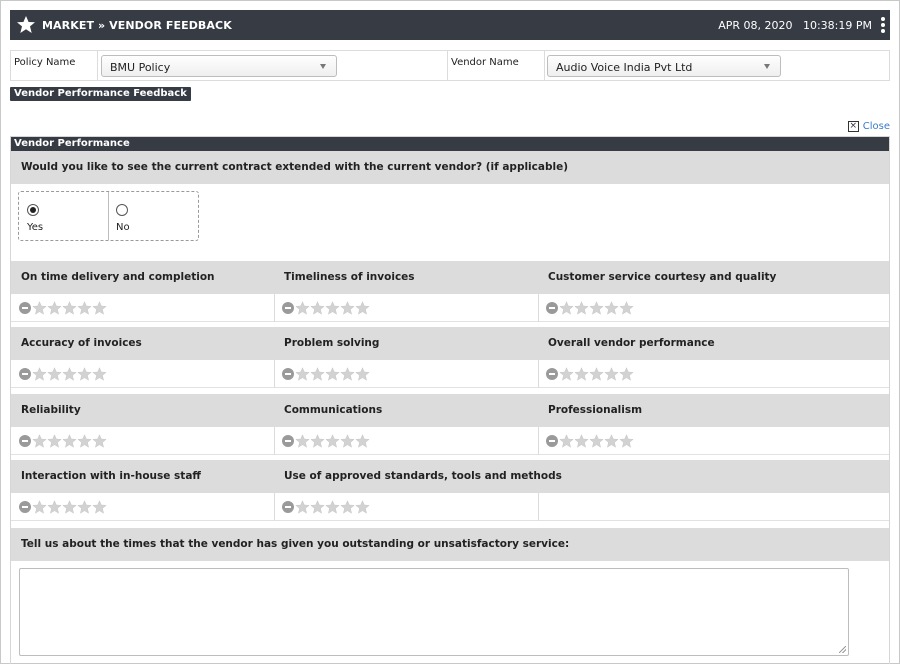  Describe the element at coordinates (434, 612) in the screenshot. I see `comment-textarea` at that location.